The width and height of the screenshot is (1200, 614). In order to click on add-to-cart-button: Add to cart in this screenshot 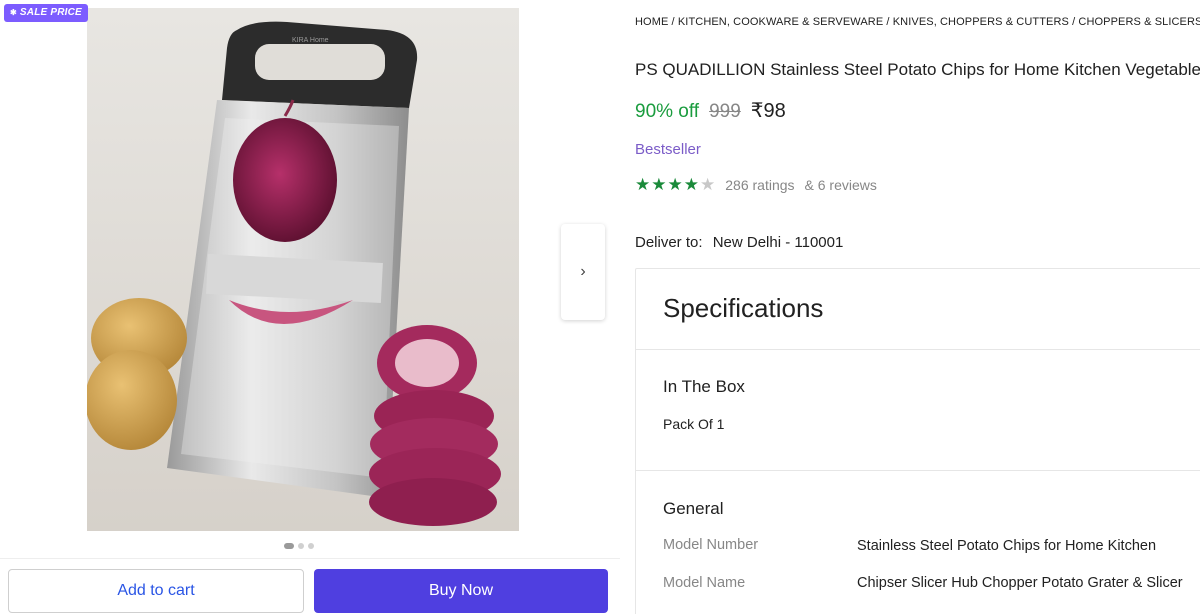, I will do `click(156, 591)`.